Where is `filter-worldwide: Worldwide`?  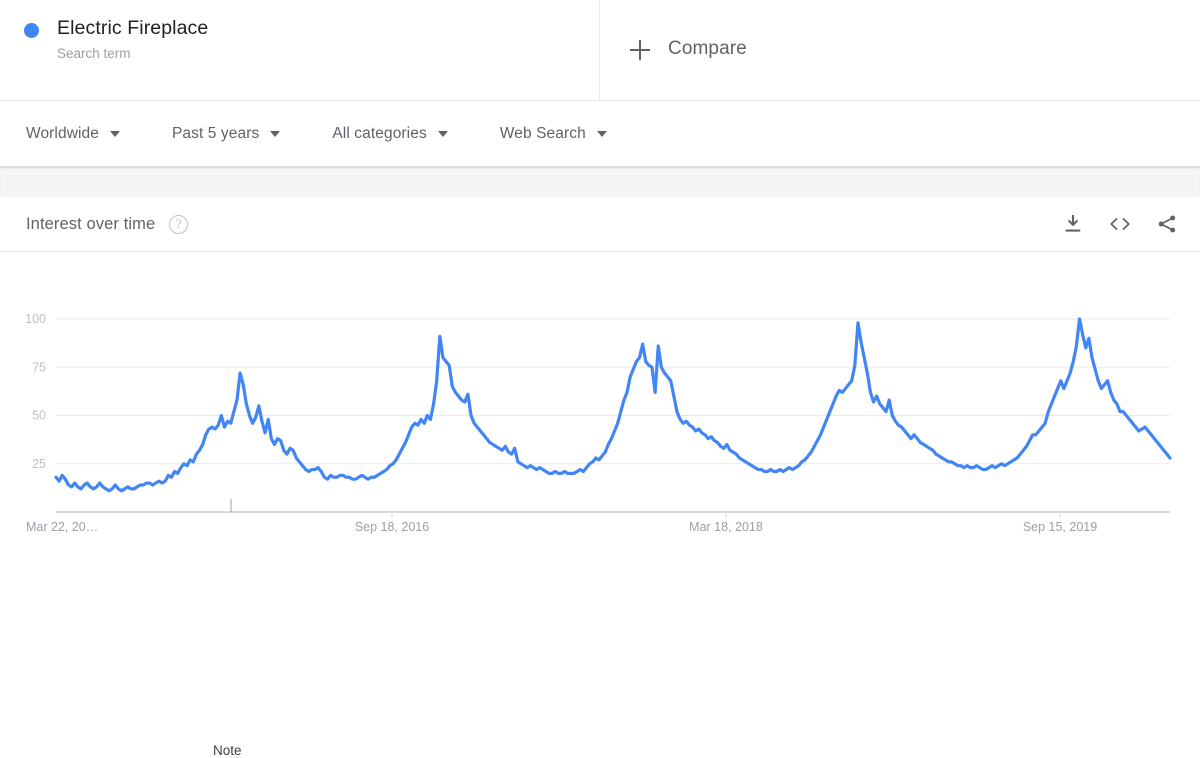
filter-worldwide: Worldwide is located at coordinates (73, 134).